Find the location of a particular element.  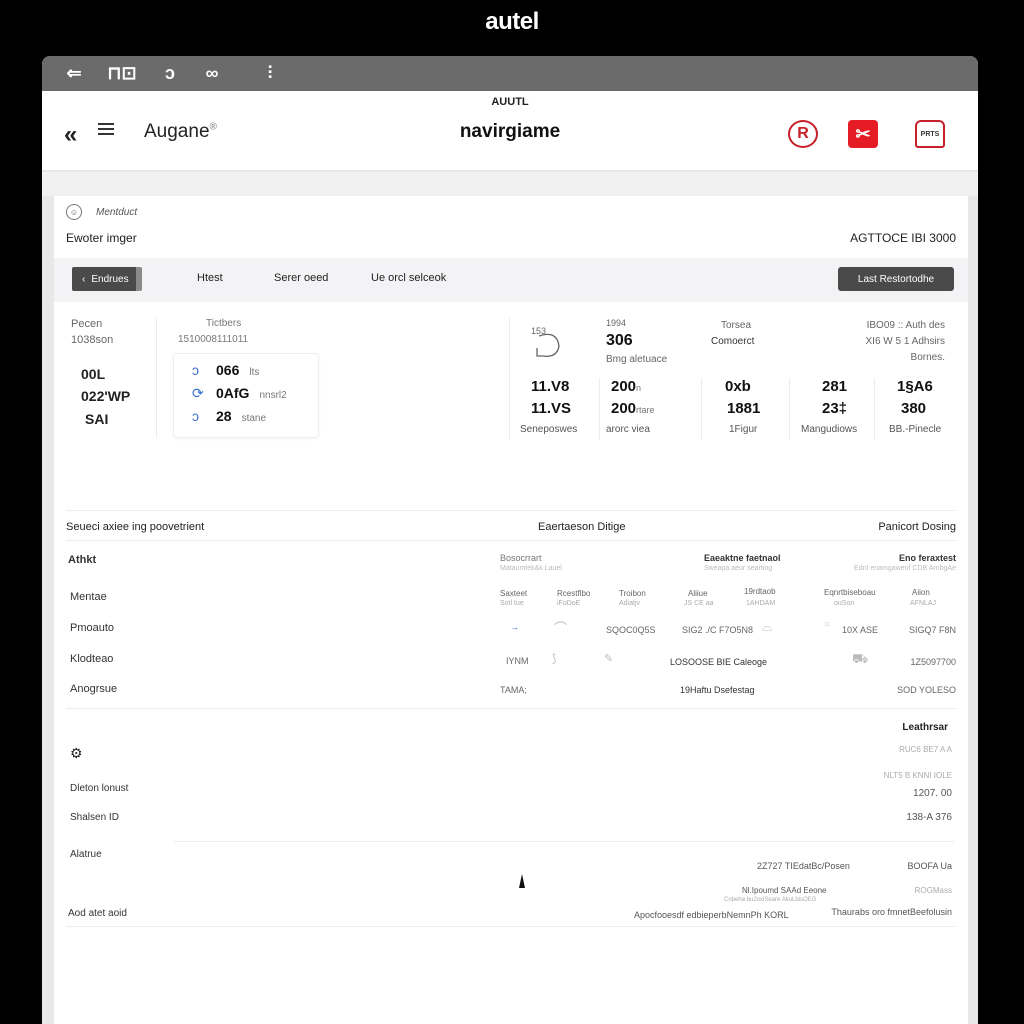

list-item: Pmoauto is located at coordinates (92, 628).